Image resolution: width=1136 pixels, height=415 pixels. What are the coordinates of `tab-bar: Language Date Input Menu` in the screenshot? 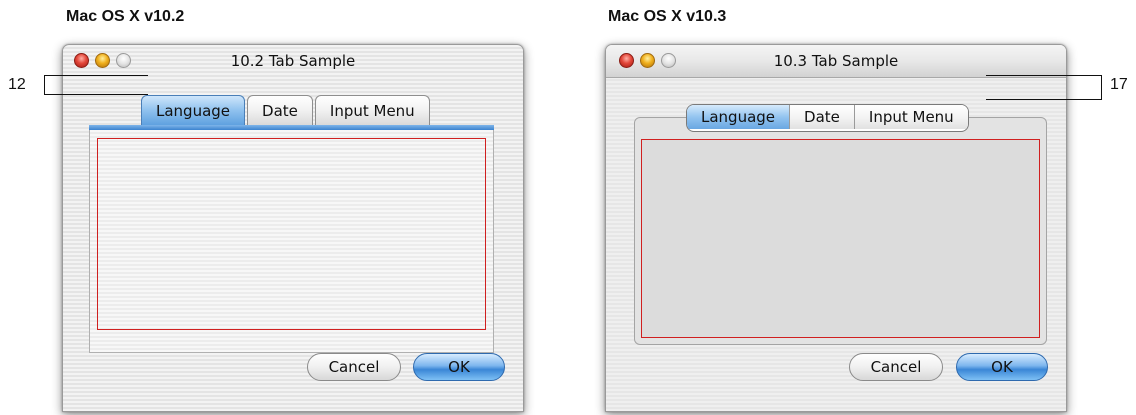 It's located at (286, 110).